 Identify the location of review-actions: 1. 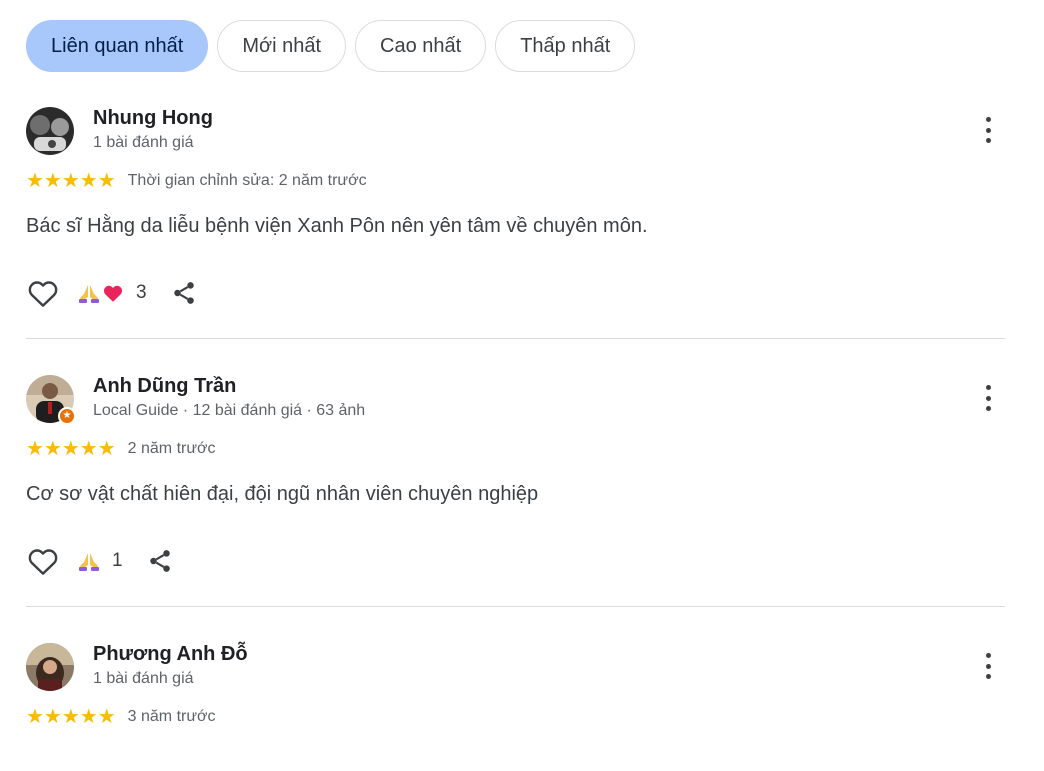
(100, 561).